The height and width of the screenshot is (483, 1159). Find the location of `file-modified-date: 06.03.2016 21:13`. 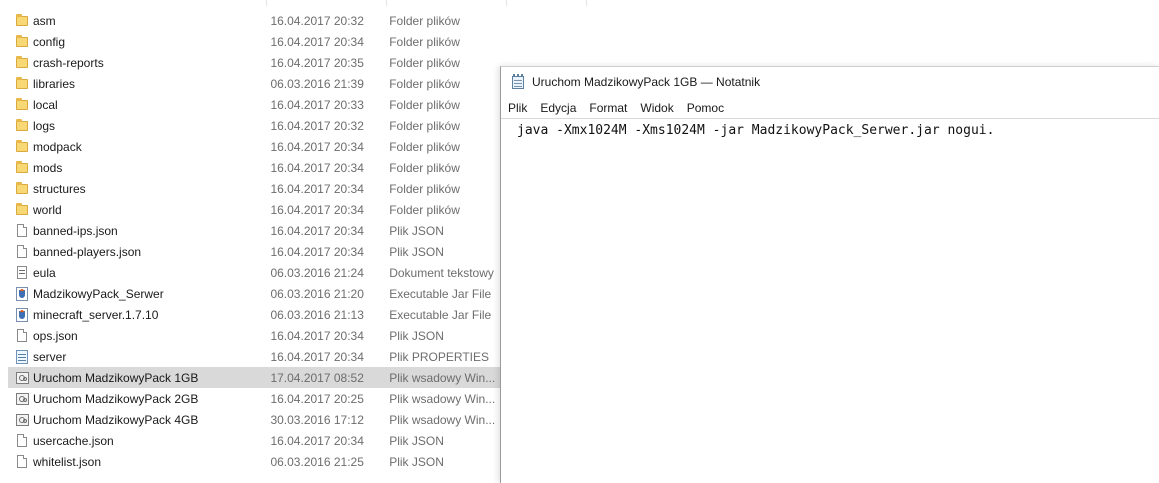

file-modified-date: 06.03.2016 21:13 is located at coordinates (317, 314).